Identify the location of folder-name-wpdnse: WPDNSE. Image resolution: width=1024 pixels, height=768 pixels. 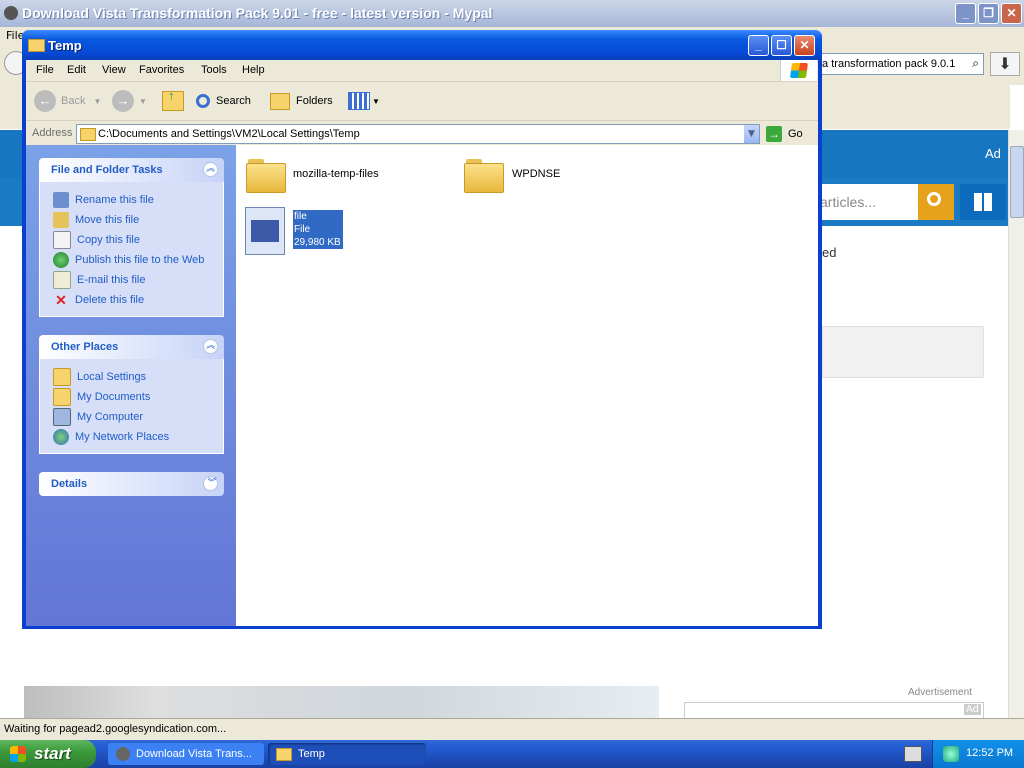
(536, 174).